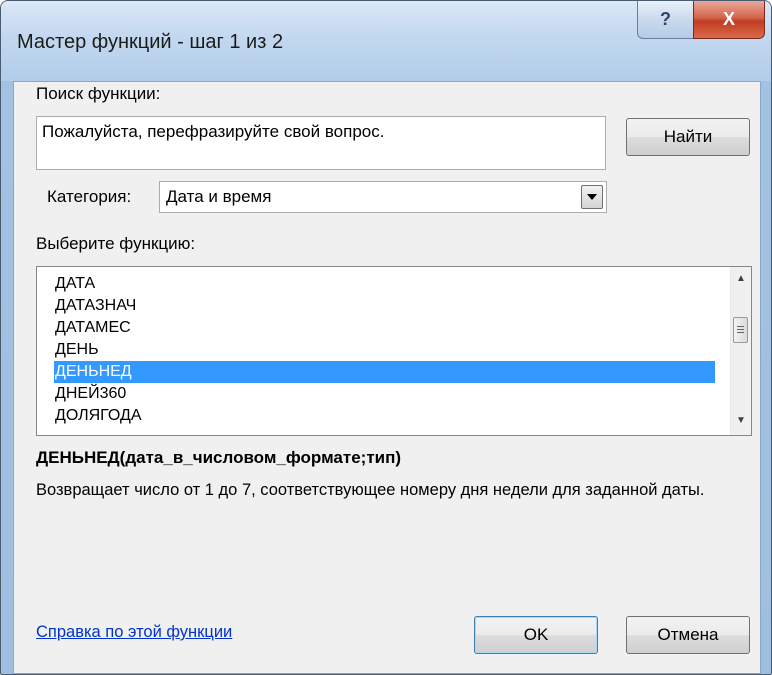 The width and height of the screenshot is (772, 675). Describe the element at coordinates (321, 143) in the screenshot. I see `search-input: Пожалуйста, перефразируйте свой вопрос.` at that location.